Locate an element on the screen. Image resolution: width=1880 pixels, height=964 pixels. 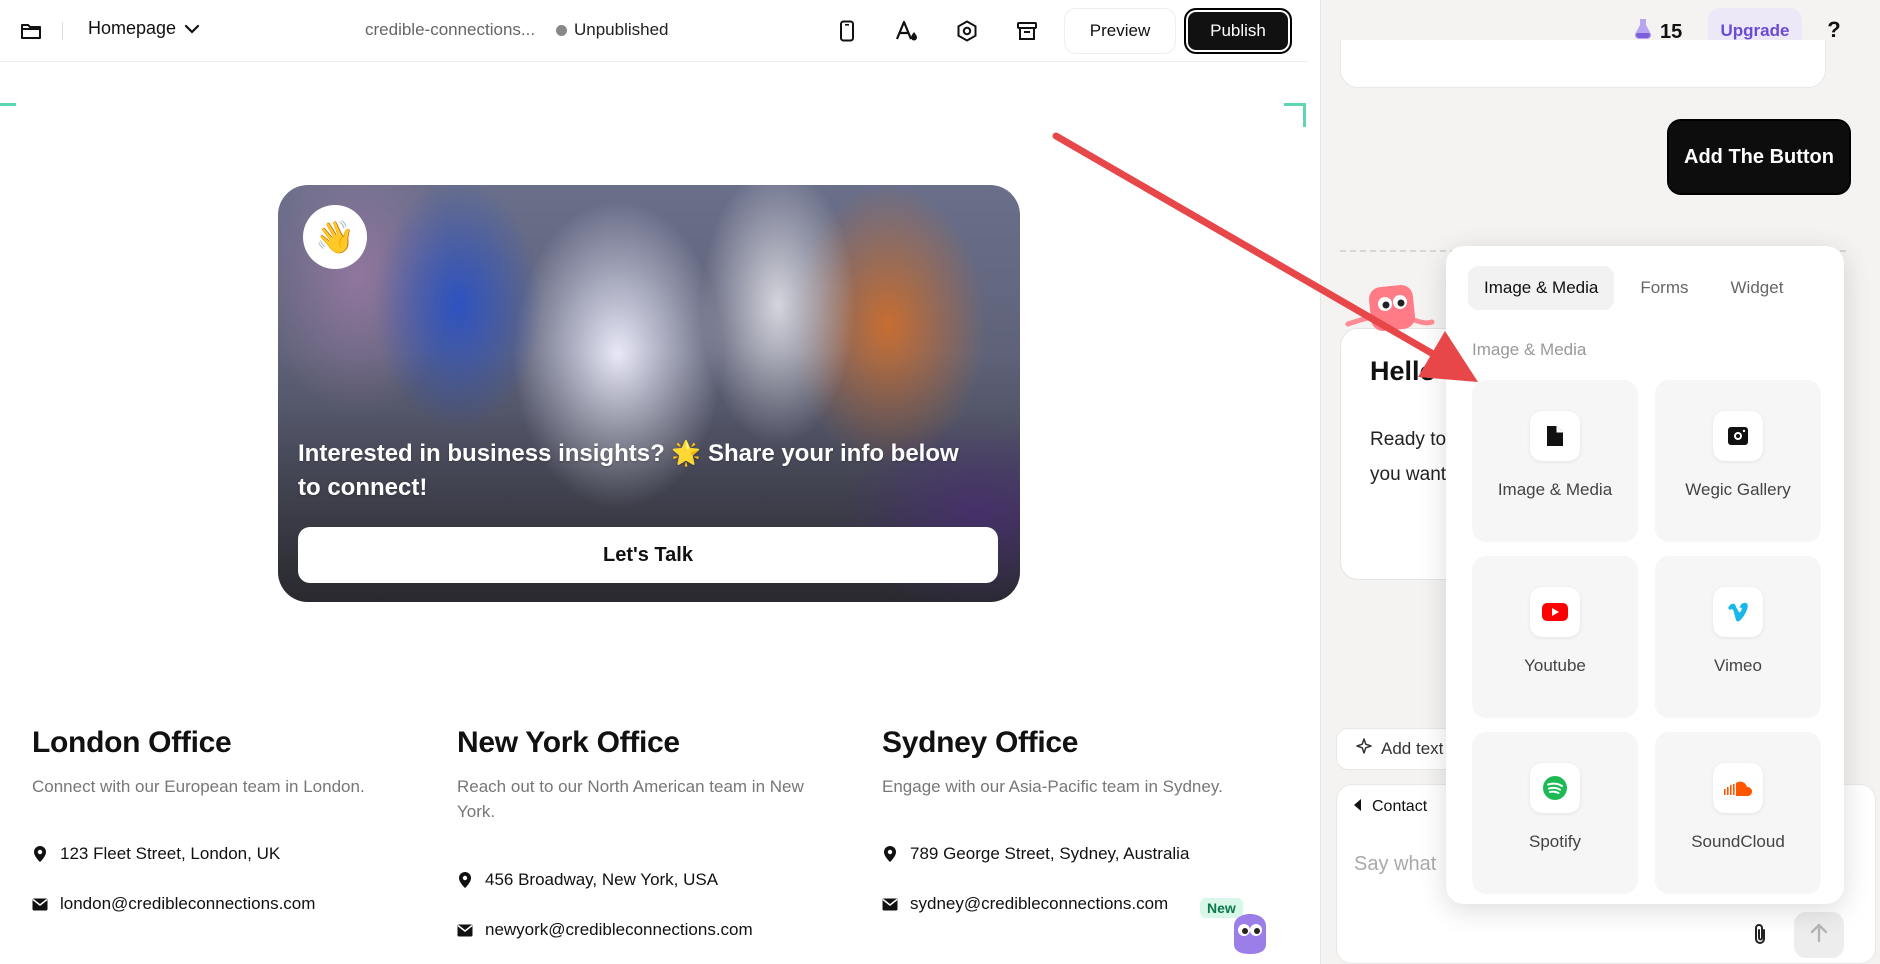
office-email-text: london@credibleconnections.com is located at coordinates (187, 904).